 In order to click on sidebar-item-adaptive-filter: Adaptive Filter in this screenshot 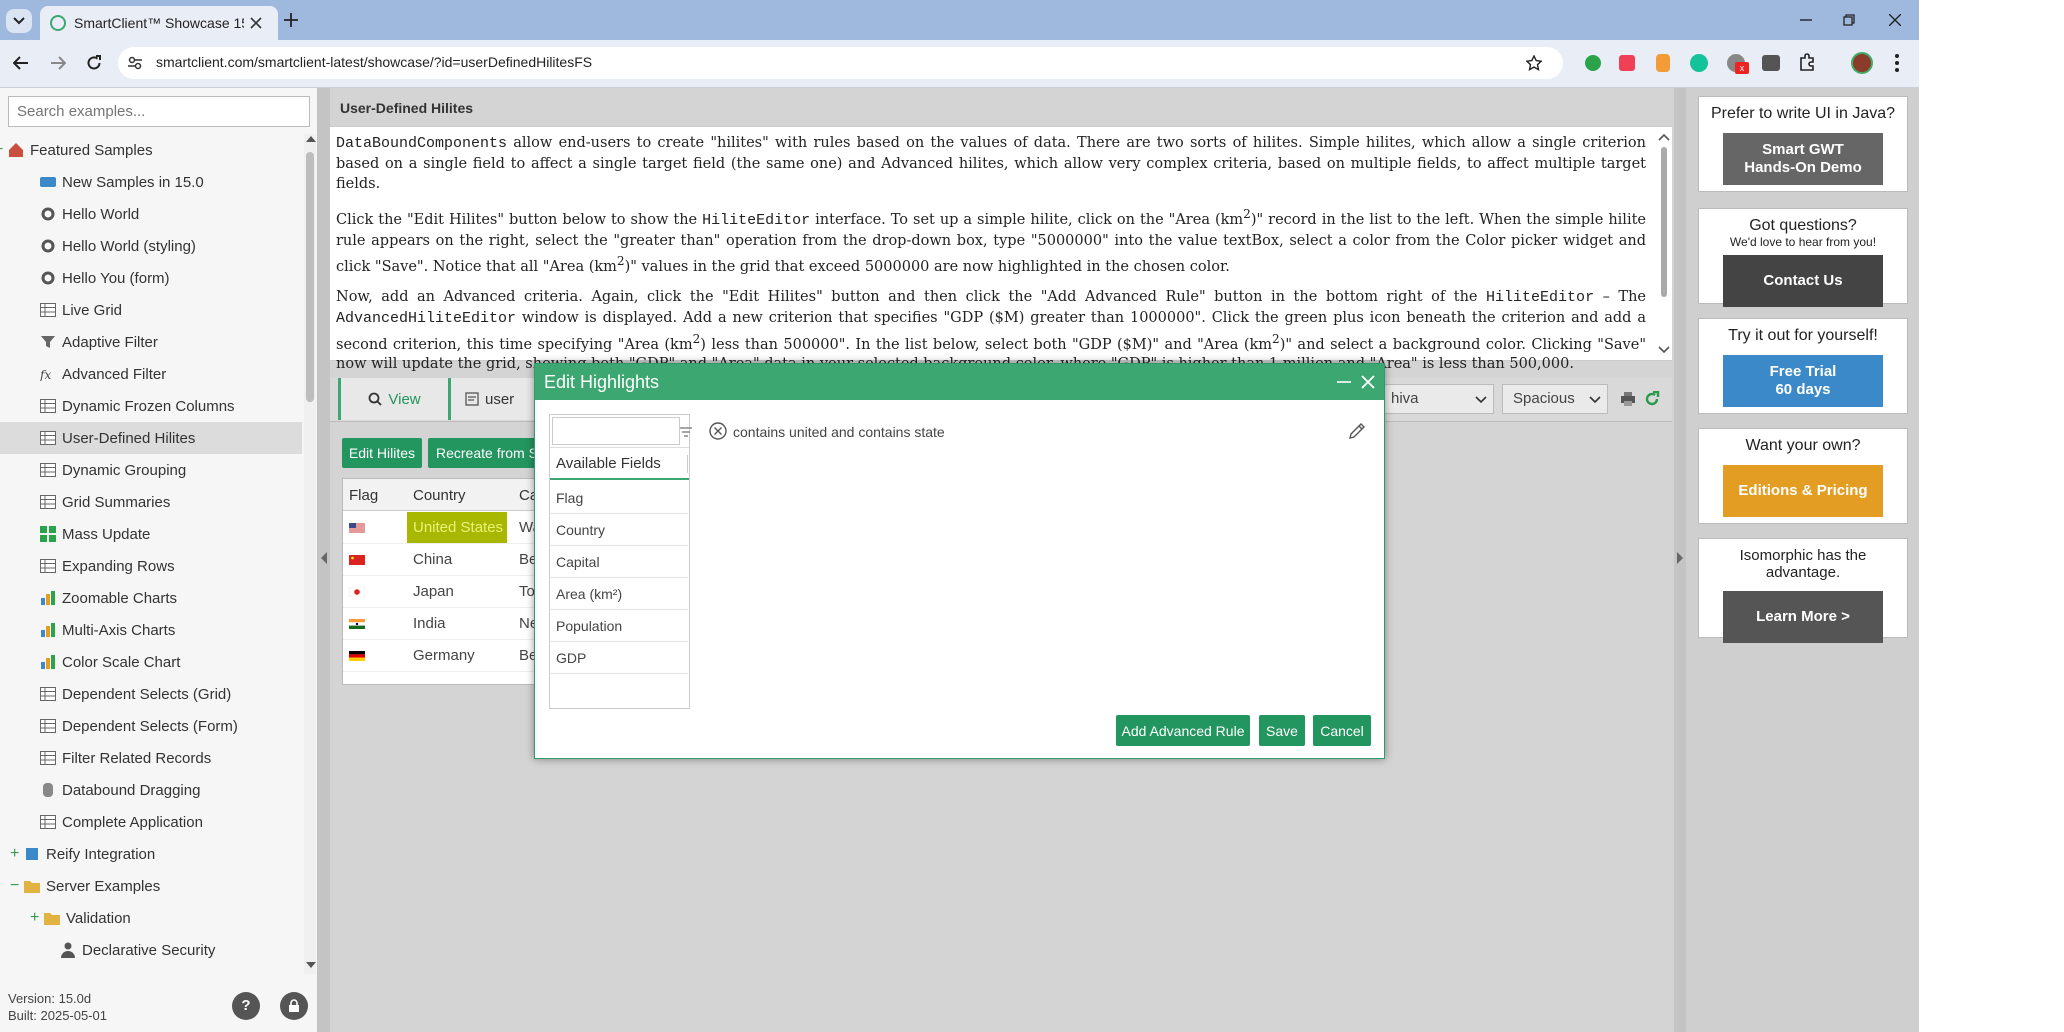, I will do `click(151, 342)`.